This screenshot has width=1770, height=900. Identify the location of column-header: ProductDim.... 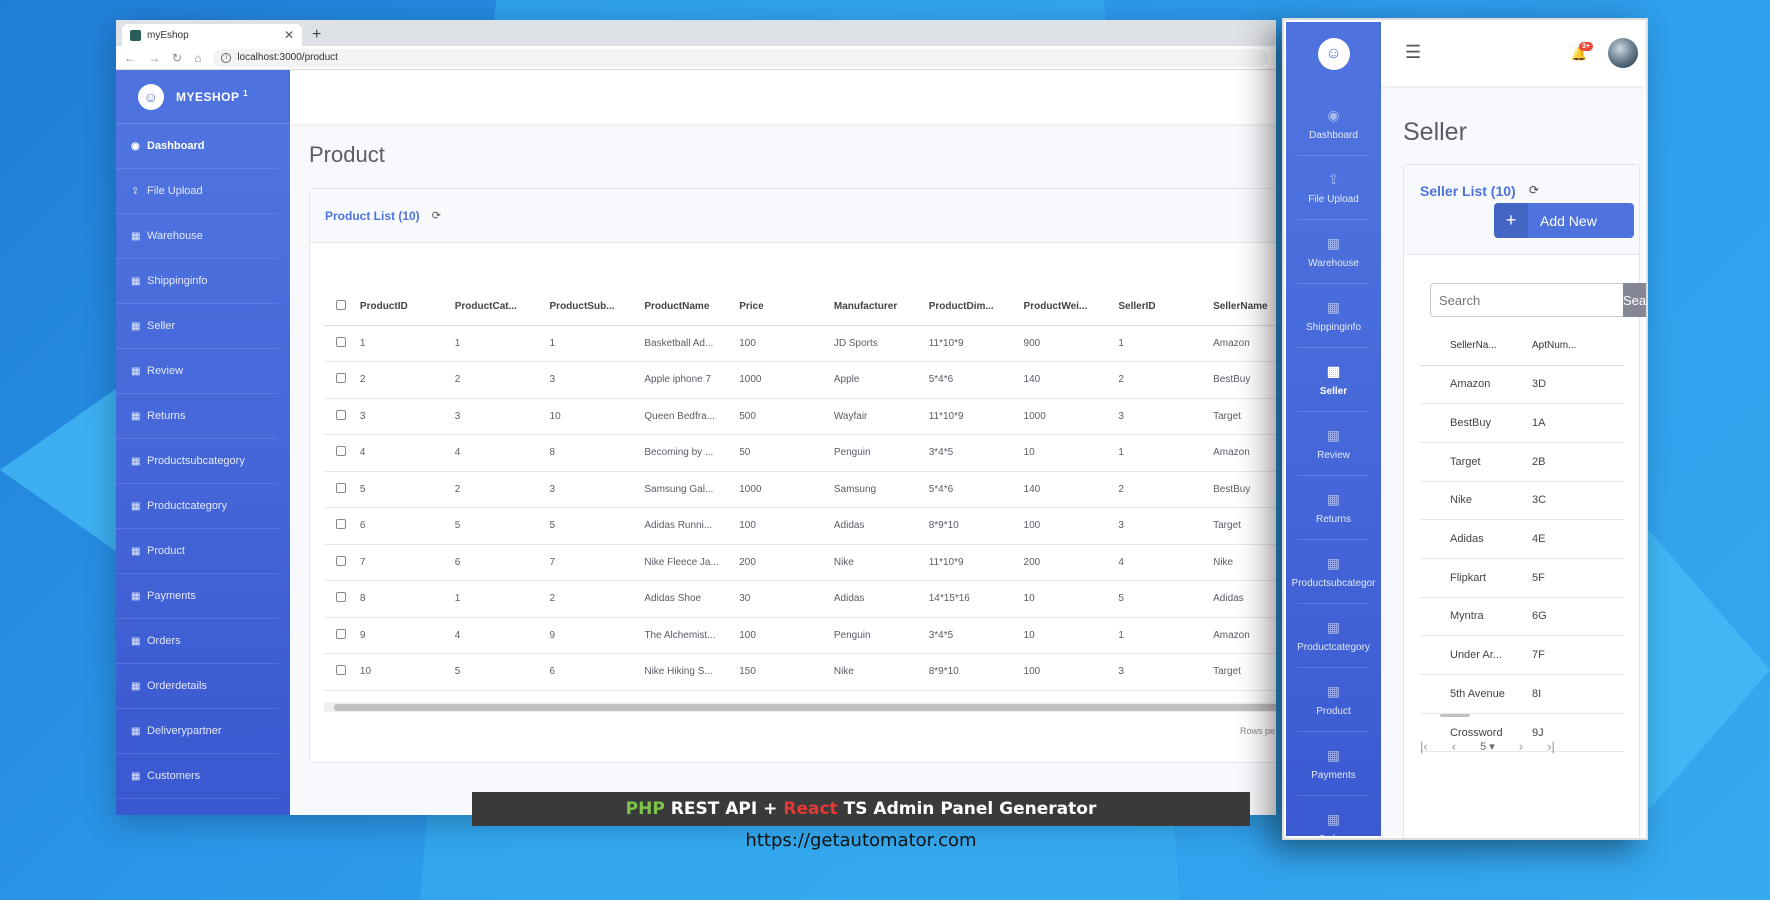
(976, 307).